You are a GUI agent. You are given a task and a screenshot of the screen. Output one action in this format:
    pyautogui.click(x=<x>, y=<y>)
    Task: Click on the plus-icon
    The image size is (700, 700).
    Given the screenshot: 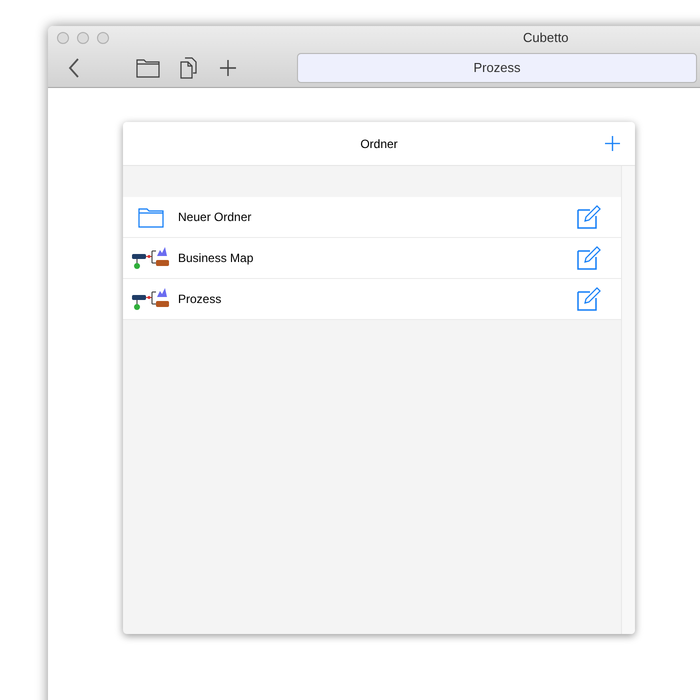 What is the action you would take?
    pyautogui.click(x=228, y=68)
    